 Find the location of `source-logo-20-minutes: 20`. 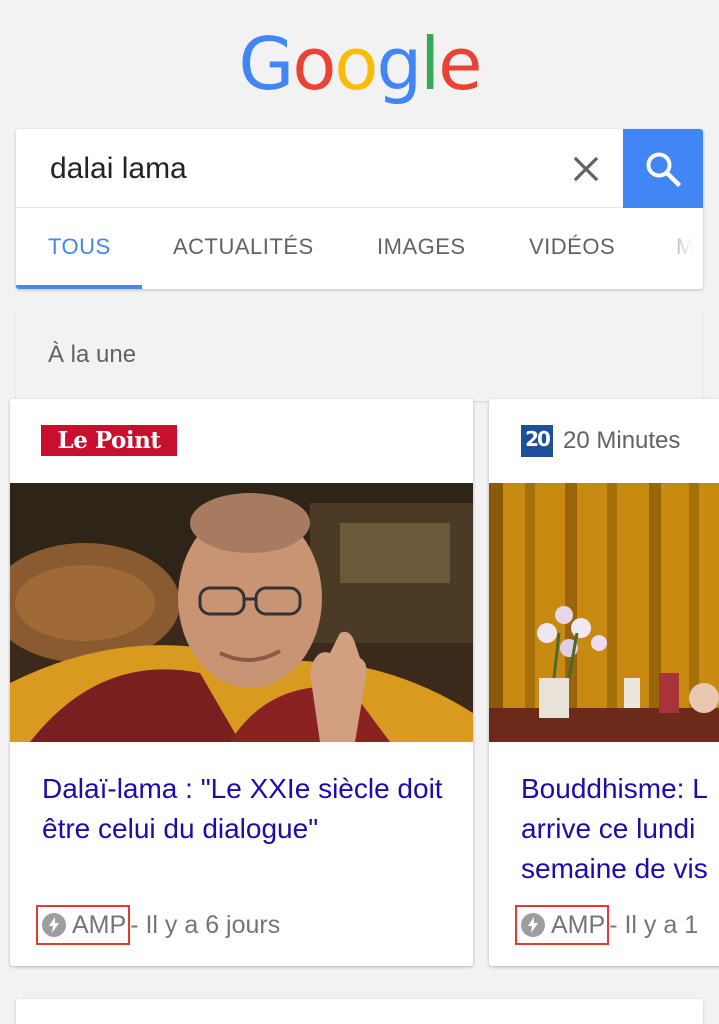

source-logo-20-minutes: 20 is located at coordinates (537, 441).